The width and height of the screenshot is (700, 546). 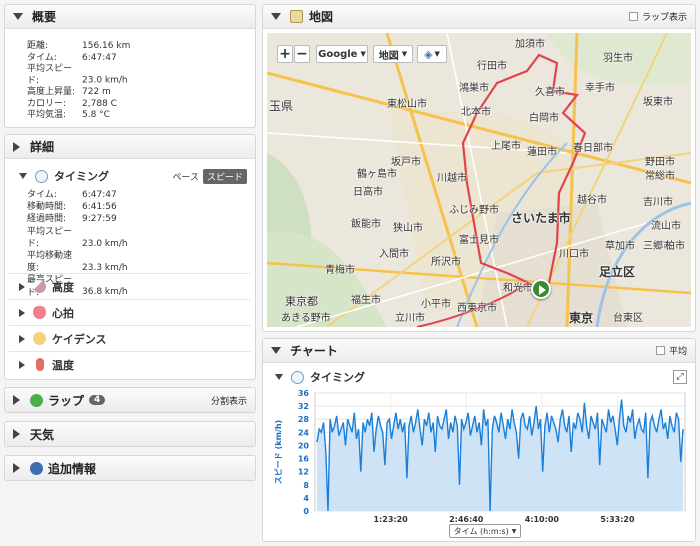 I want to click on map-label: 吉川市, so click(x=658, y=202).